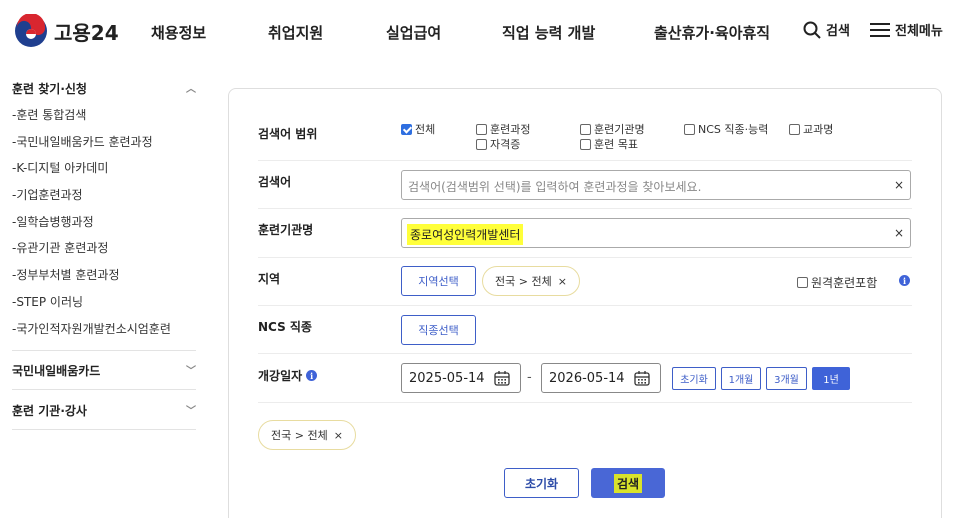  I want to click on period-1month-button: 1개월, so click(741, 378).